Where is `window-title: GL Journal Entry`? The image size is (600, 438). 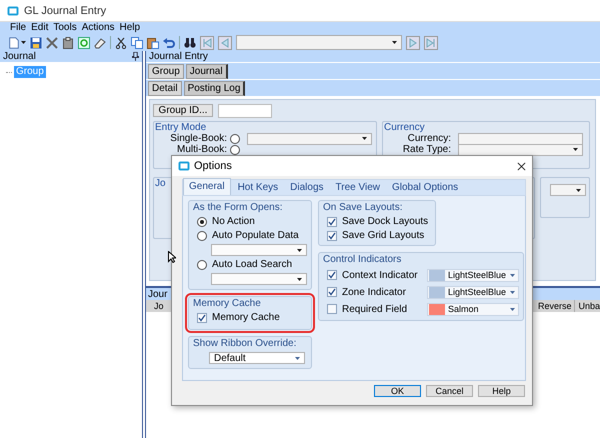
window-title: GL Journal Entry is located at coordinates (65, 10).